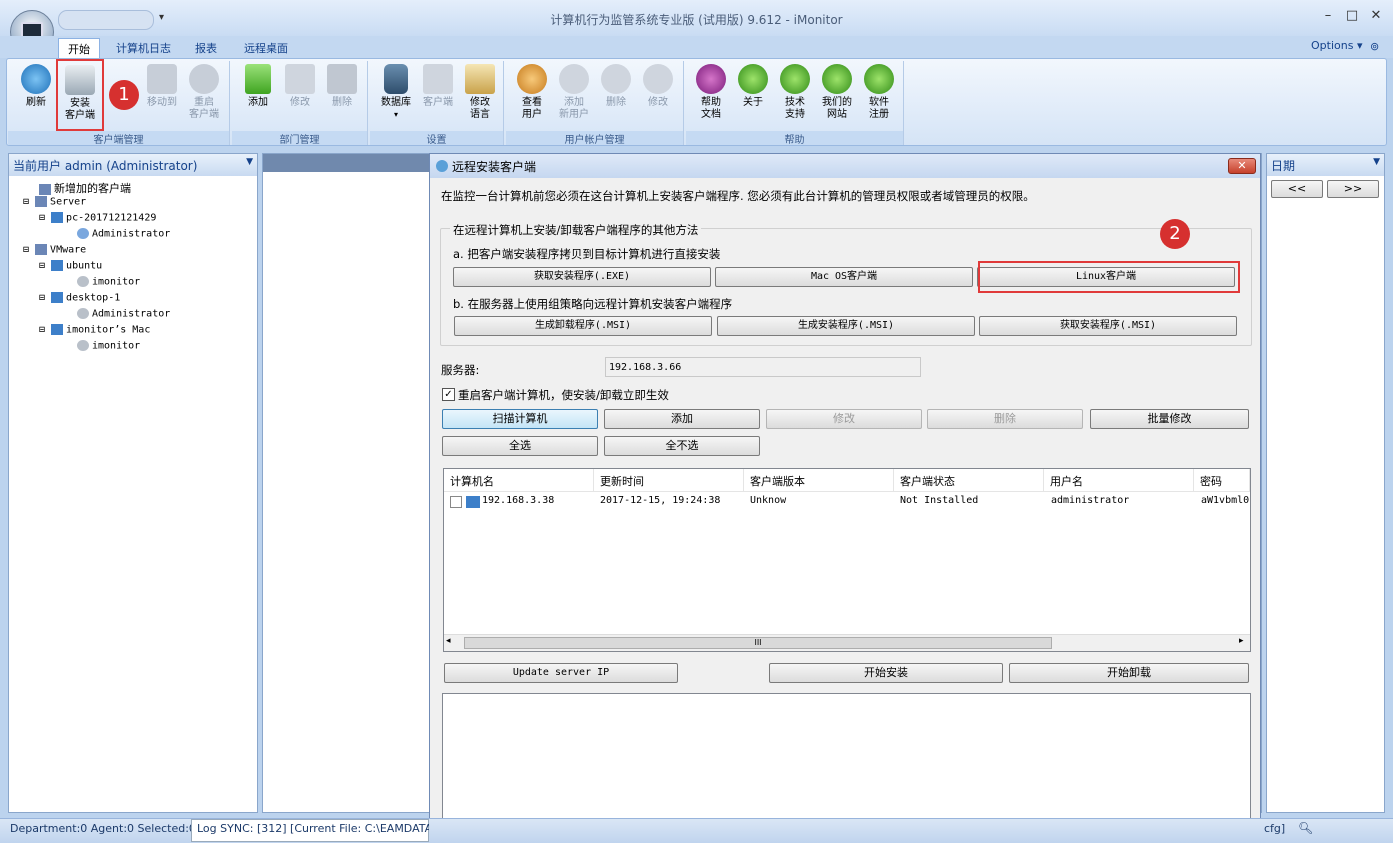 The image size is (1393, 843). What do you see at coordinates (658, 79) in the screenshot?
I see `edit-user-icon` at bounding box center [658, 79].